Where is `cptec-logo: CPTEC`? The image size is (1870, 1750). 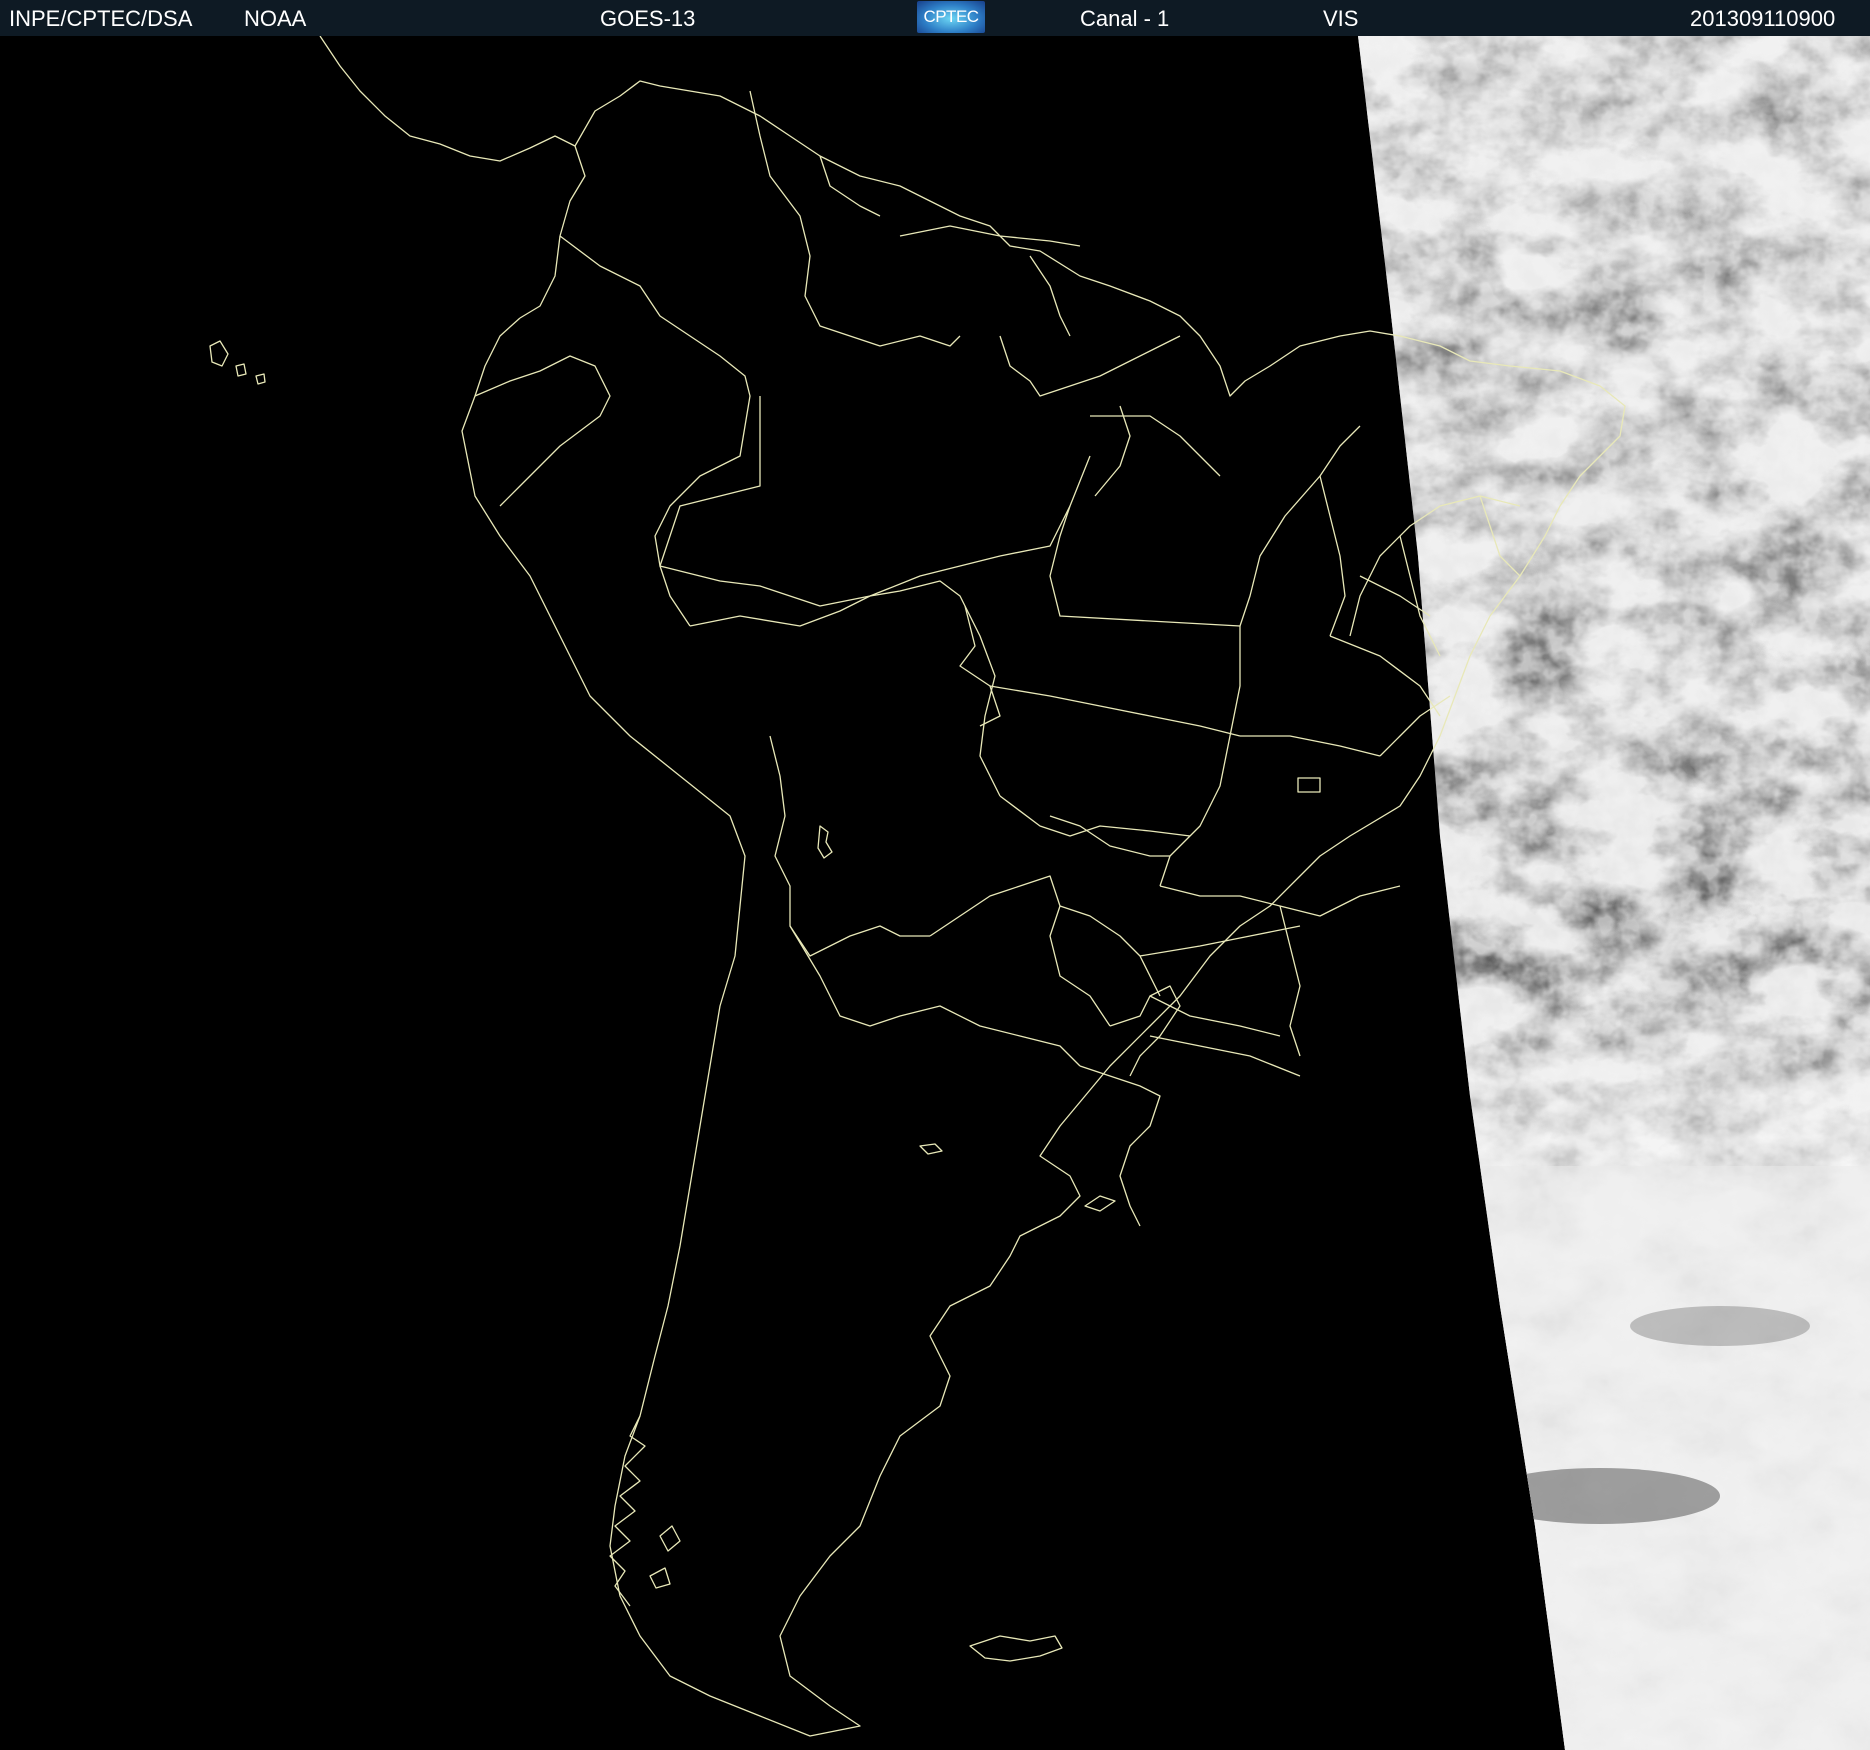 cptec-logo: CPTEC is located at coordinates (951, 17).